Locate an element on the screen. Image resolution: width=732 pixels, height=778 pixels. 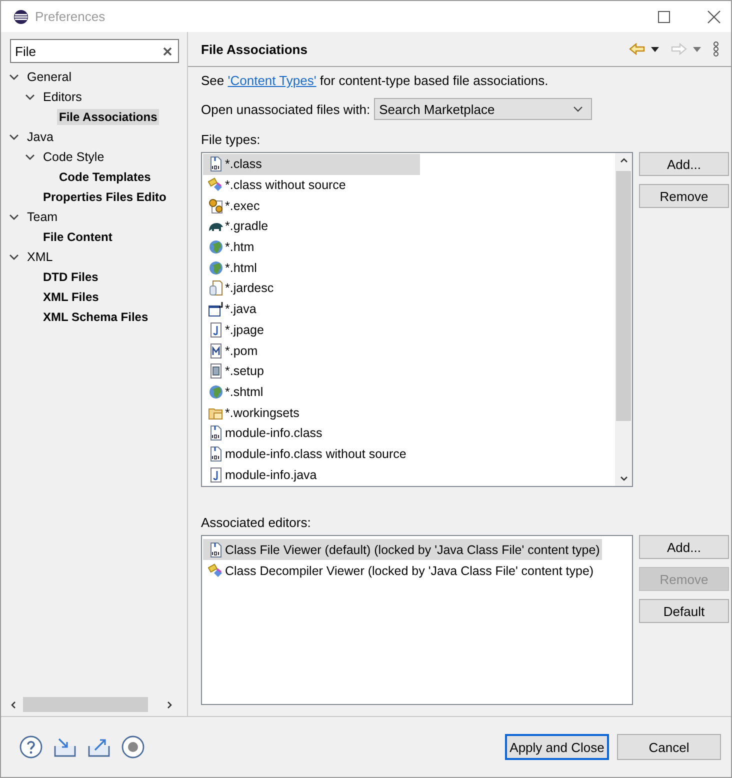
list-item: module-info.java is located at coordinates (261, 474).